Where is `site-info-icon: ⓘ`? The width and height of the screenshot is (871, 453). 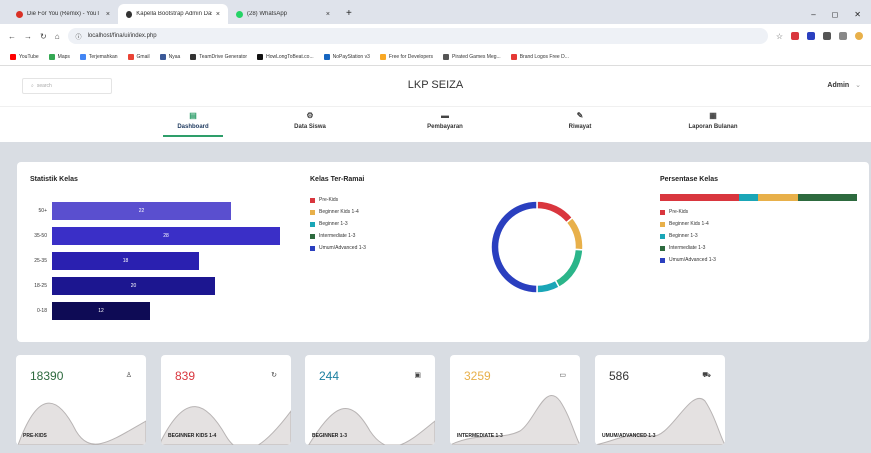 site-info-icon: ⓘ is located at coordinates (79, 36).